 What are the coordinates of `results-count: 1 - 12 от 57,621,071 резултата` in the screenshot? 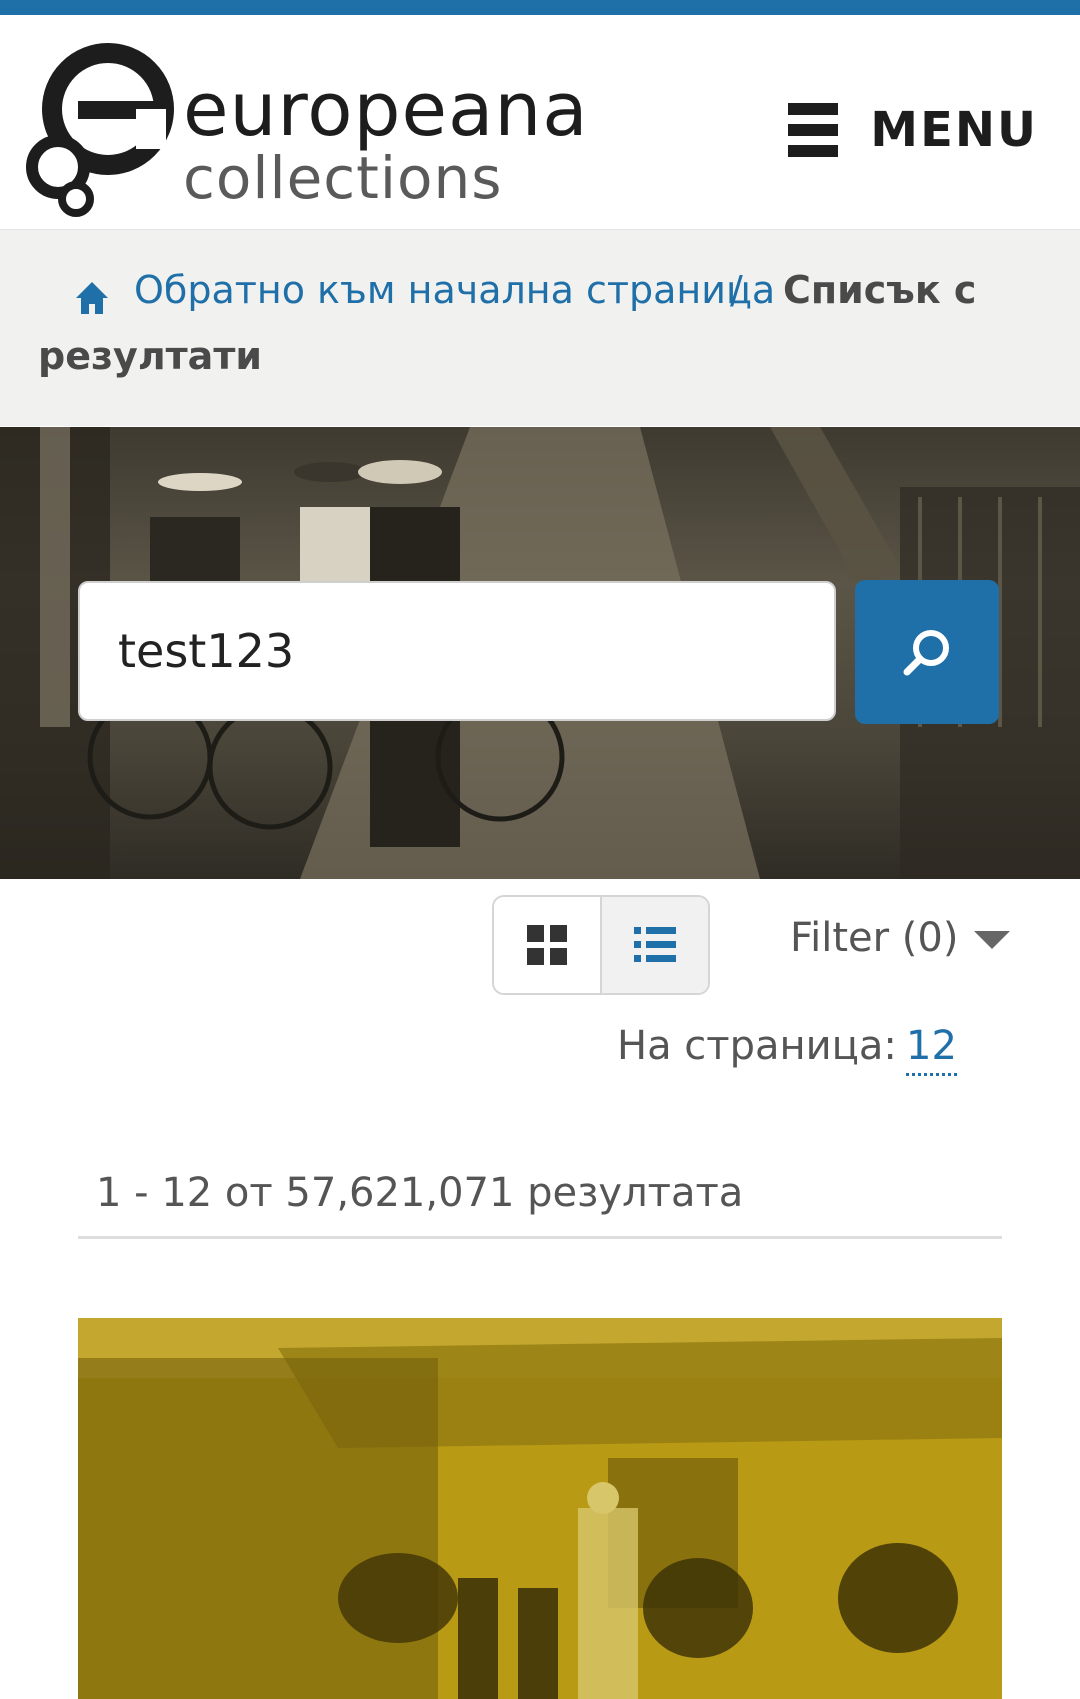 It's located at (420, 1193).